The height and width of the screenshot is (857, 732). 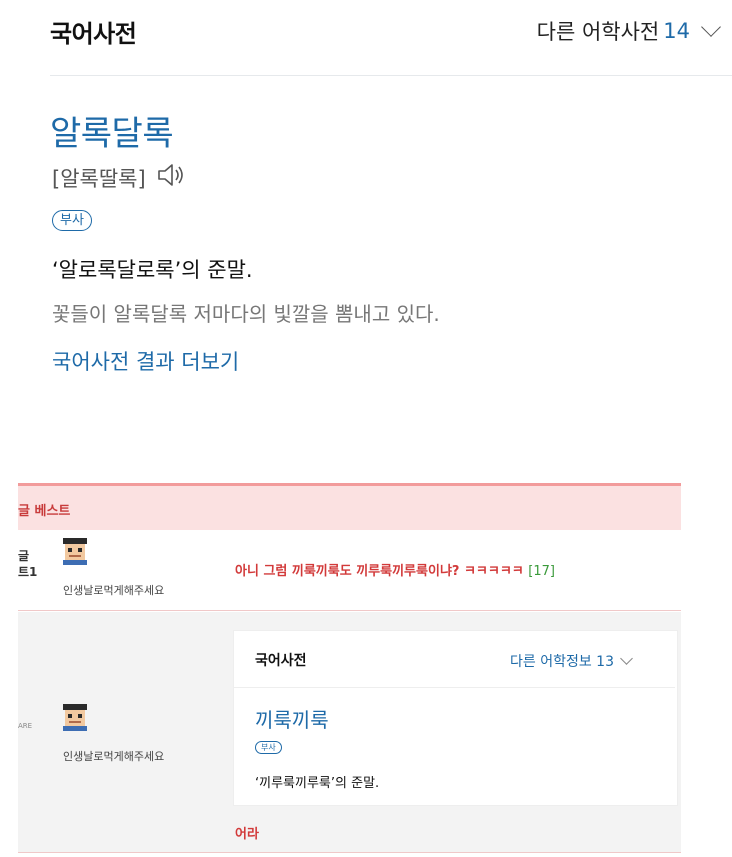 I want to click on card-other-info-button: 다른 어학정보 13, so click(x=571, y=661).